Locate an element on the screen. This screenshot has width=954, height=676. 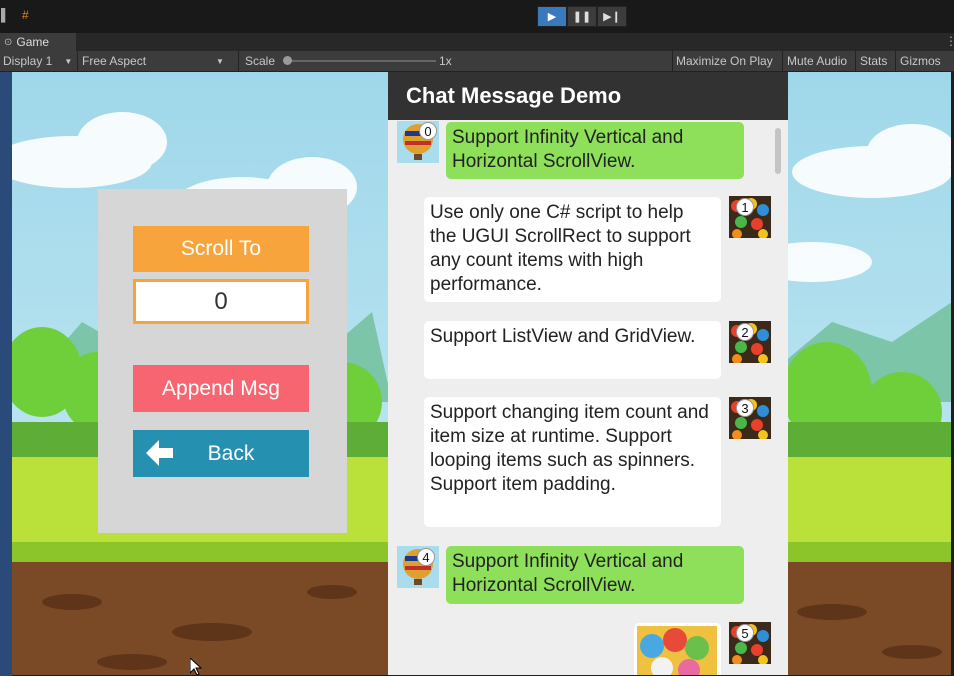
display-label: Display 1 is located at coordinates (28, 61).